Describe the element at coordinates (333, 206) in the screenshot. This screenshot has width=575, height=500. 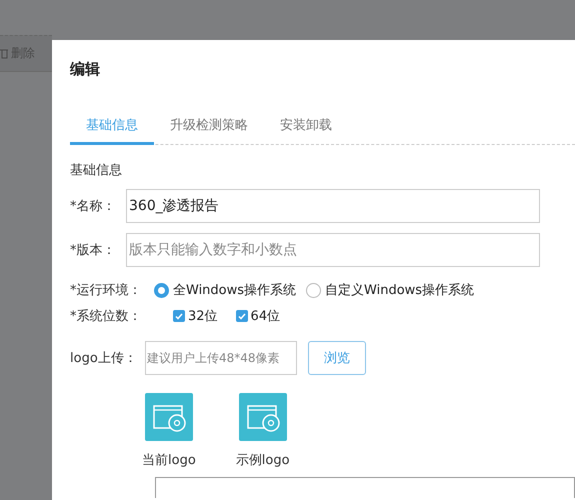
I see `input-field: 360_渗透报告` at that location.